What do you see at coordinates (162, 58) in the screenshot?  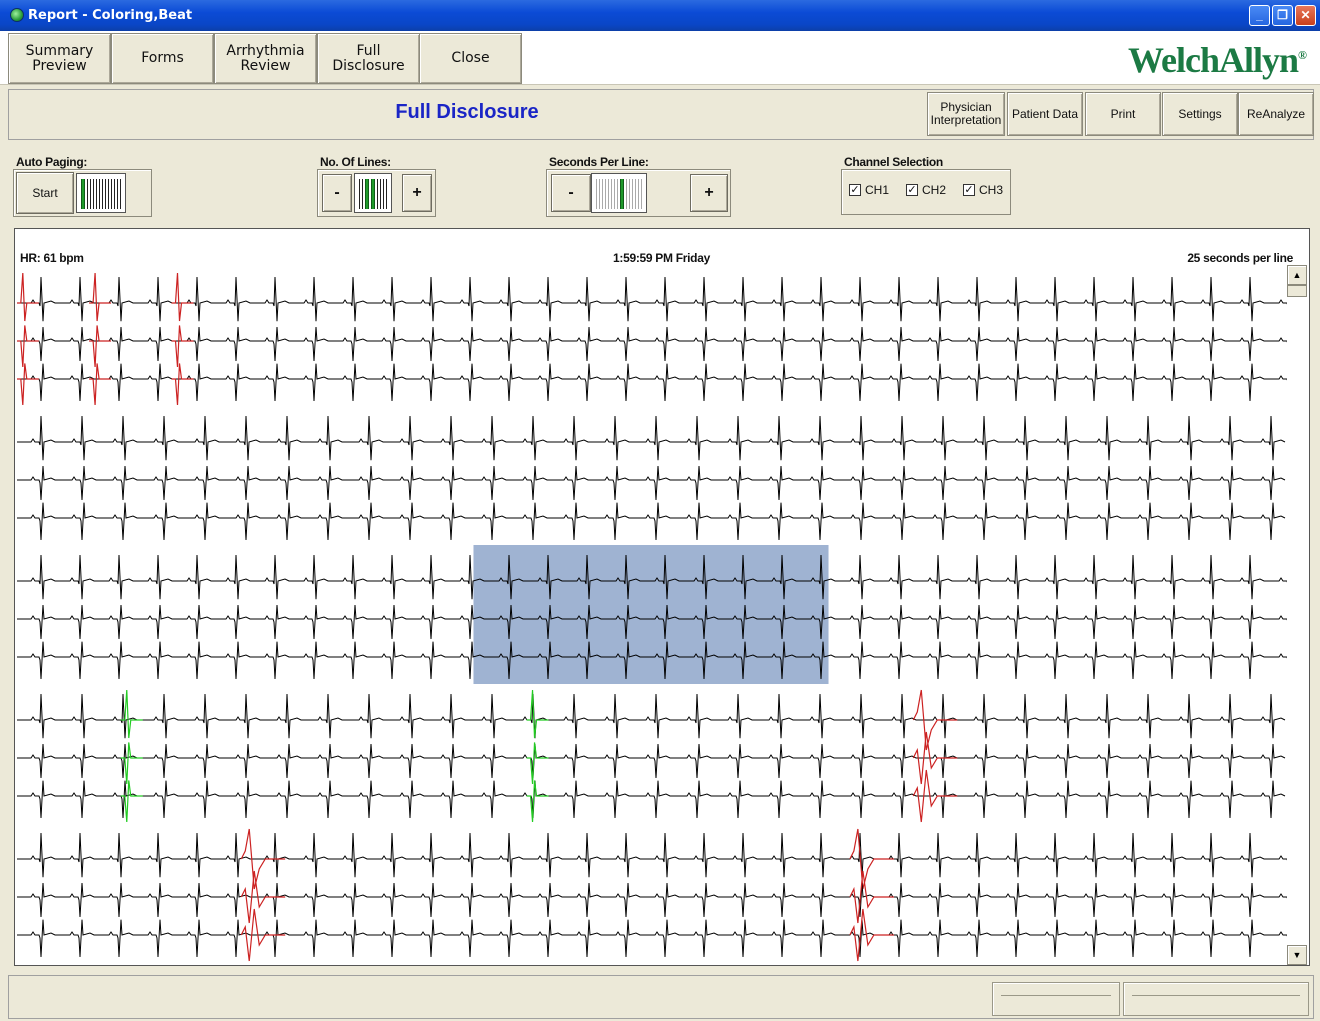 I see `forms-button: Forms` at bounding box center [162, 58].